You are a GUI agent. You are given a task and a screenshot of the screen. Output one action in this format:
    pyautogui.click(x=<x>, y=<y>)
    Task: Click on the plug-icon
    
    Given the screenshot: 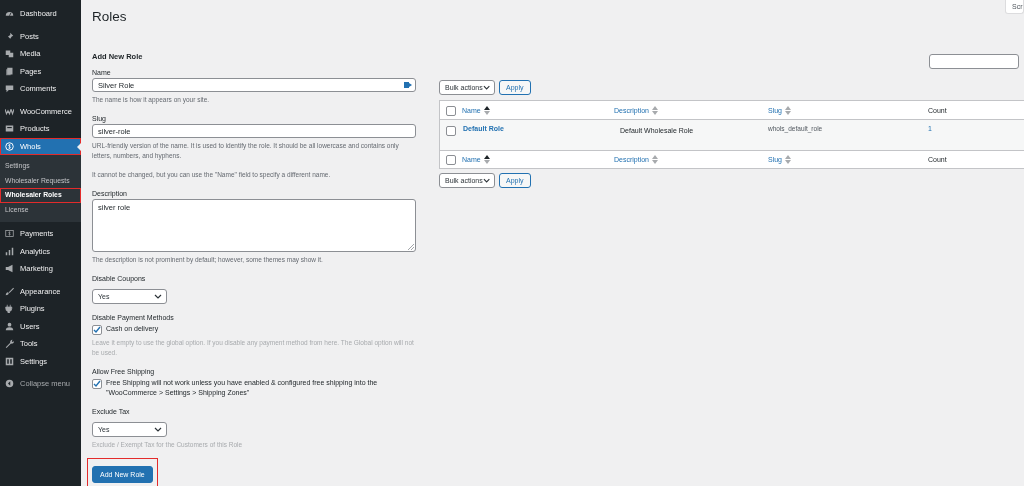 What is the action you would take?
    pyautogui.click(x=9, y=309)
    